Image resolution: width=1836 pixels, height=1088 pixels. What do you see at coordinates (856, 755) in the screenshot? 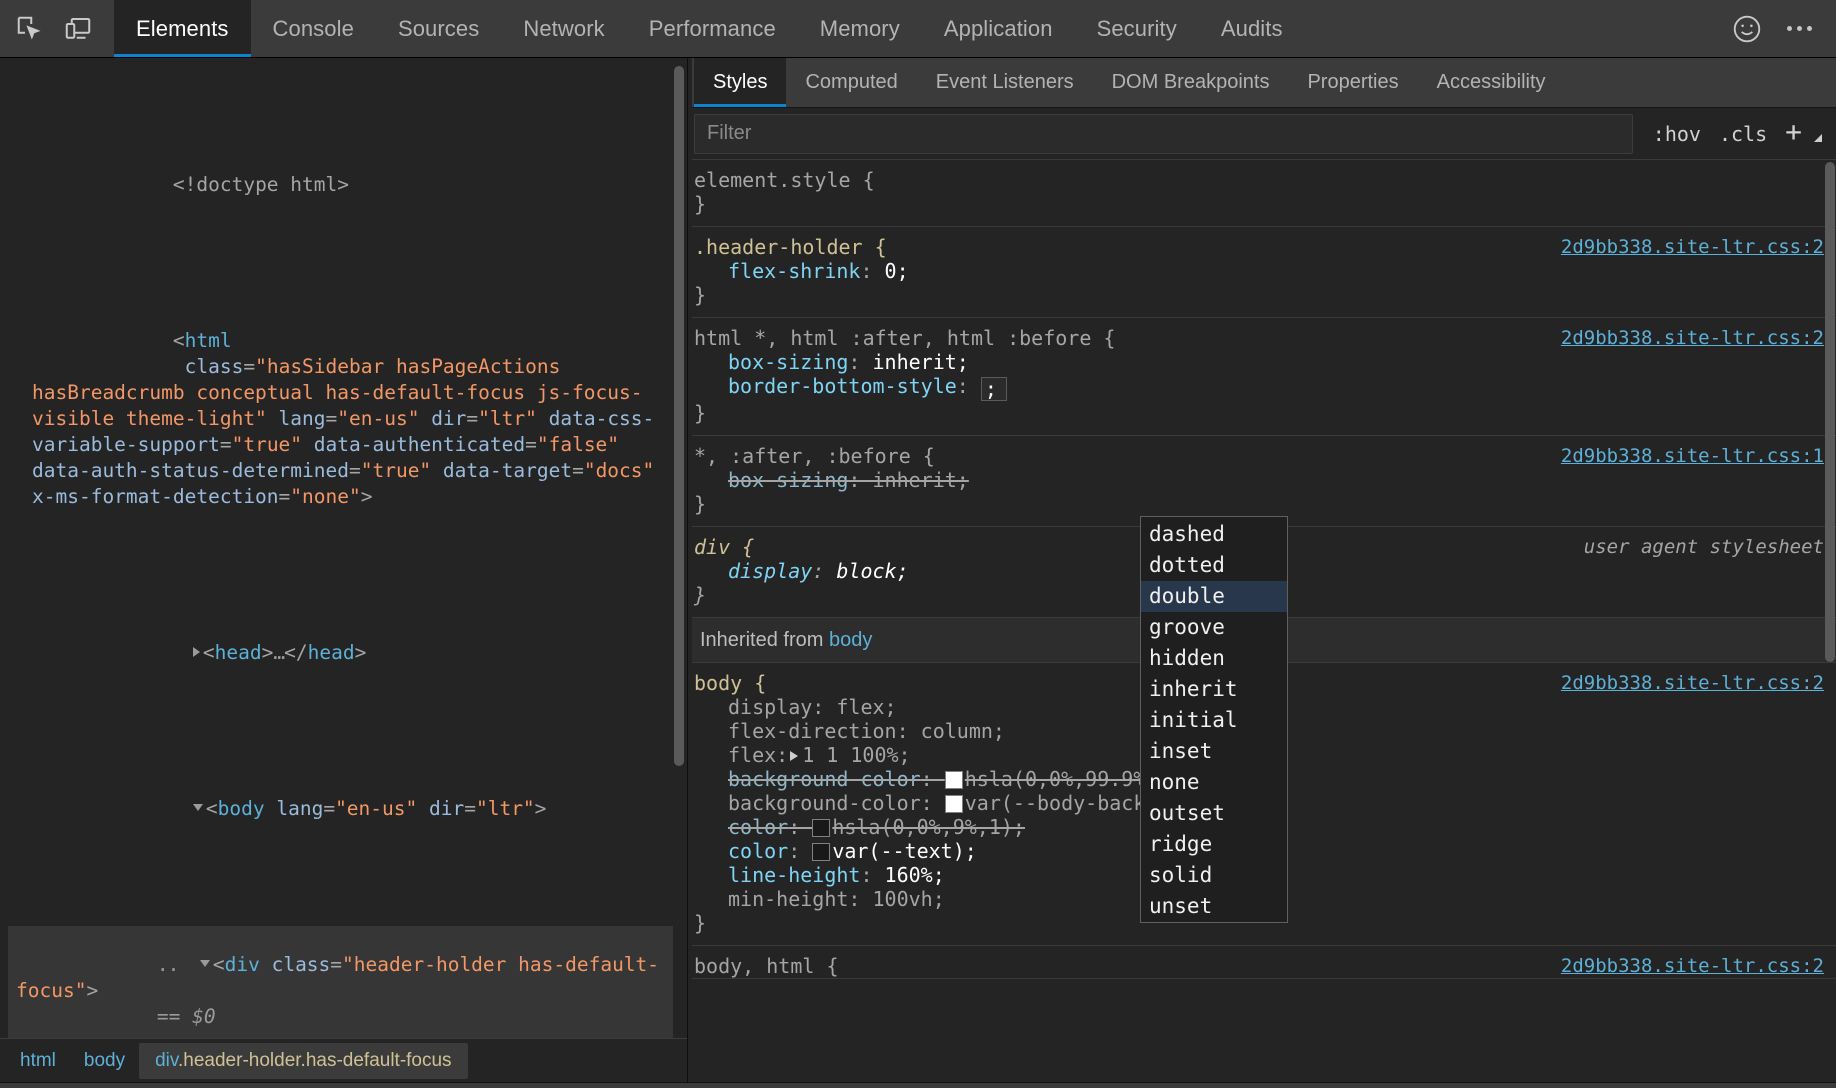
I see `declaration-body-flex-value: 1 1 100%;` at bounding box center [856, 755].